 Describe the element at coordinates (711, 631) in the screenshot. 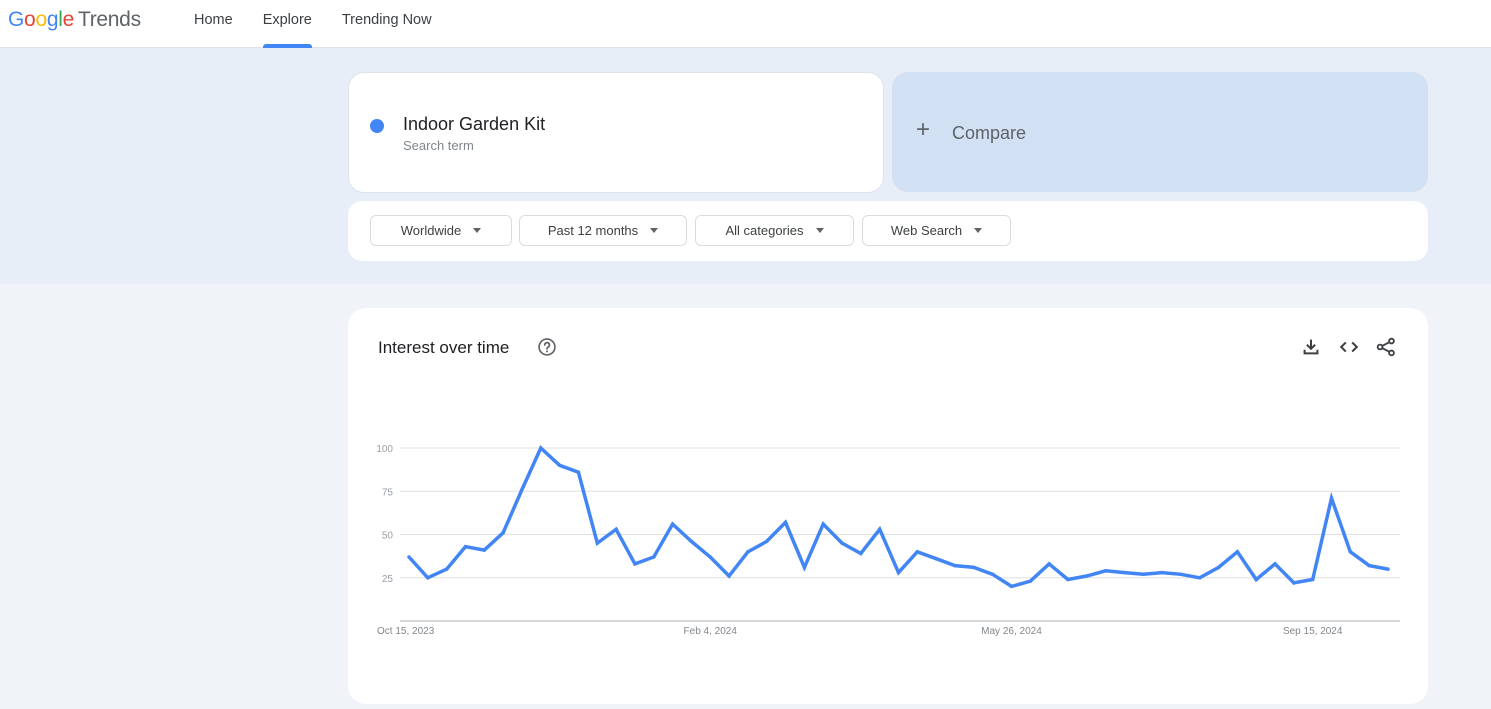

I see `x-tick-label: Feb 4, 2024` at that location.